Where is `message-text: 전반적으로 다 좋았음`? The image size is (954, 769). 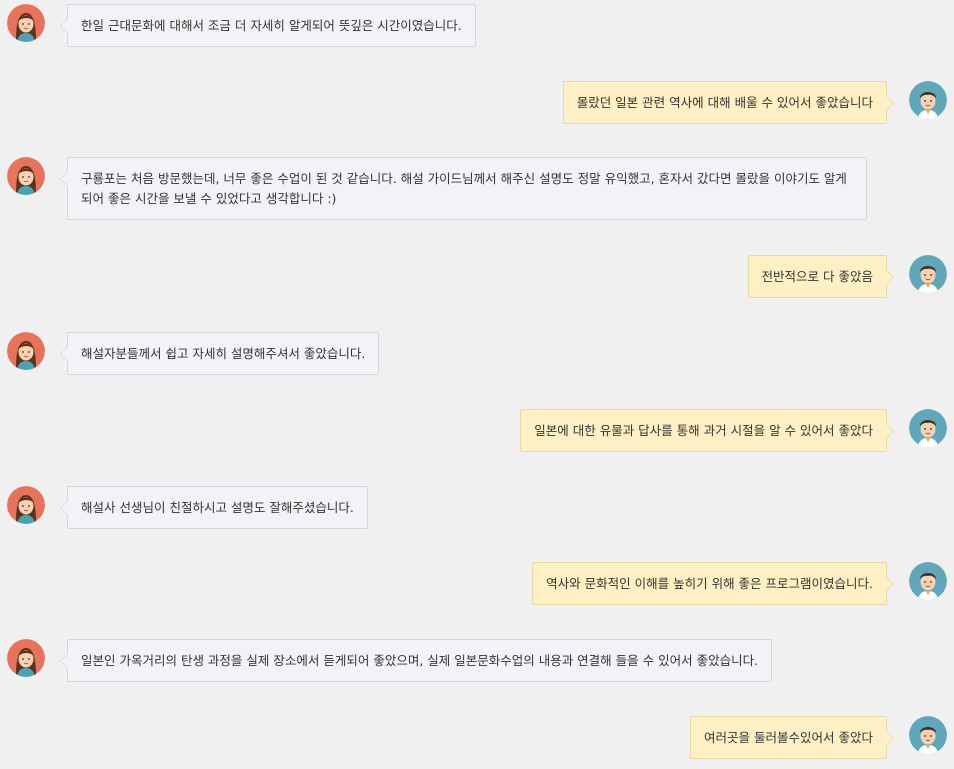 message-text: 전반적으로 다 좋았음 is located at coordinates (817, 276).